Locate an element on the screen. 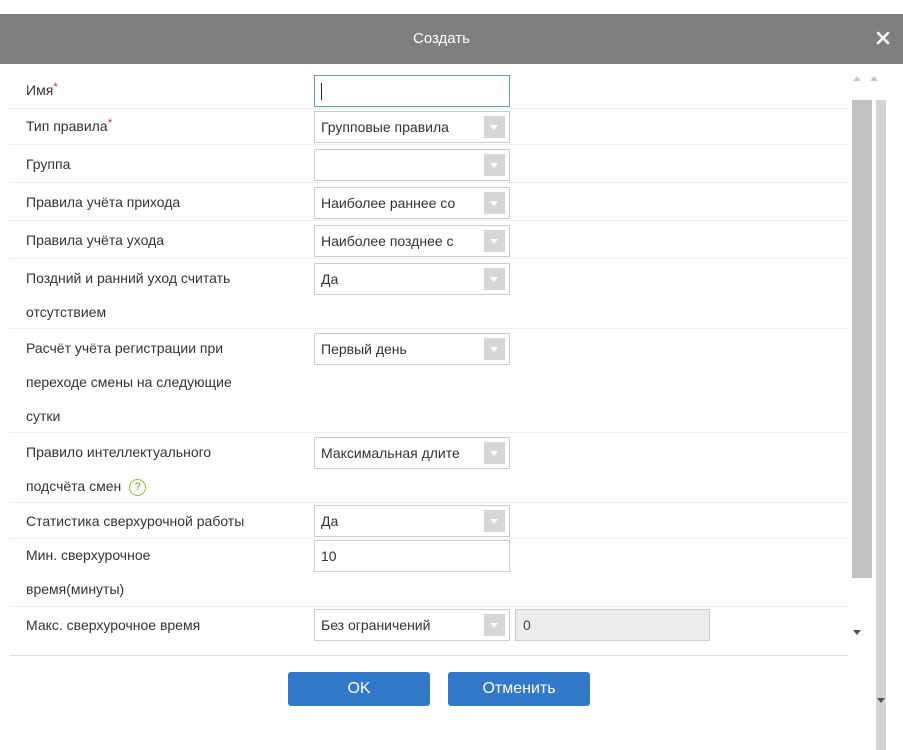 This screenshot has height=750, width=903. name-input is located at coordinates (412, 91).